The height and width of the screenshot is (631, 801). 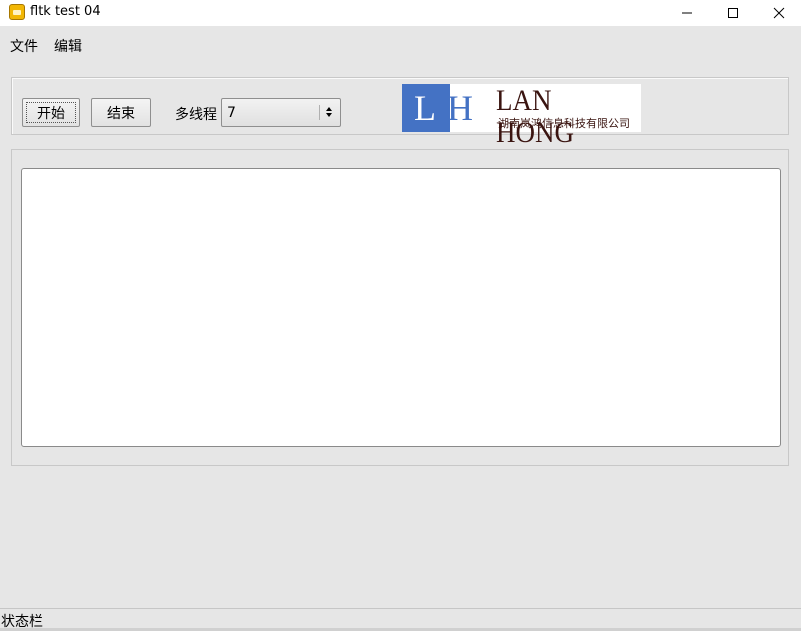 I want to click on select-separator, so click(x=319, y=112).